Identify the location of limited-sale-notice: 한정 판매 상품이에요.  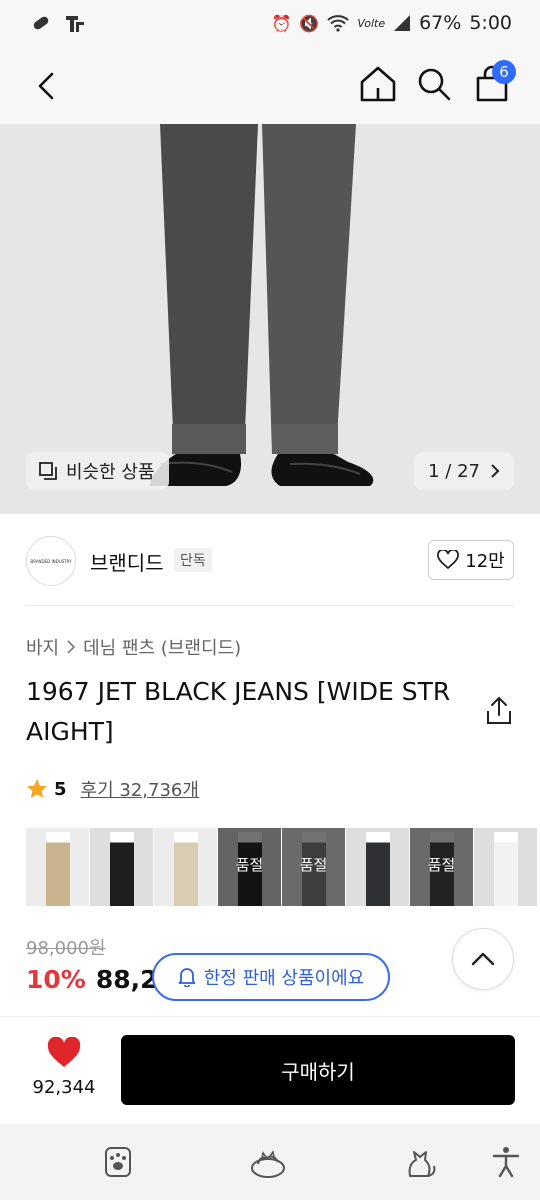
(271, 977).